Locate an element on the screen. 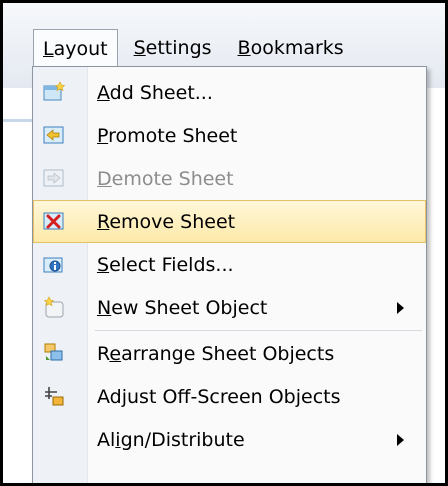 This screenshot has width=448, height=486. menu-item-promote-sheet: Promote Sheet is located at coordinates (229, 135).